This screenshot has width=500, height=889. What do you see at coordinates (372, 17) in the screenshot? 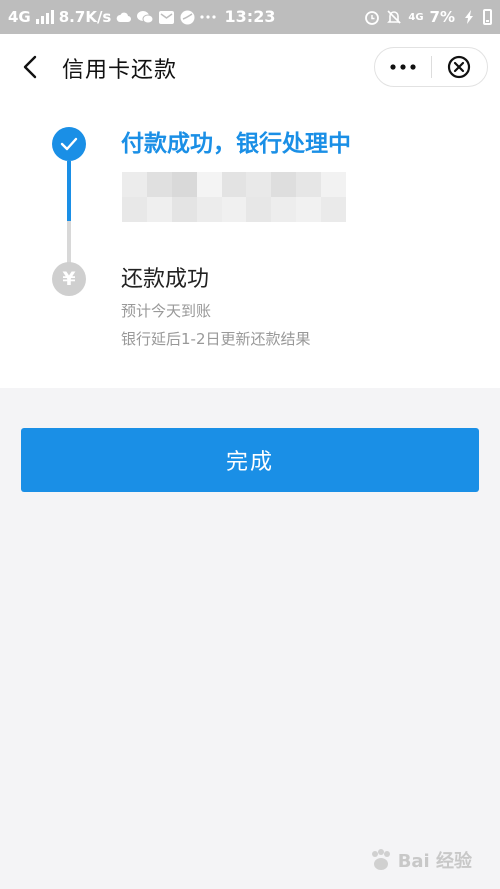
I see `alarm-icon` at bounding box center [372, 17].